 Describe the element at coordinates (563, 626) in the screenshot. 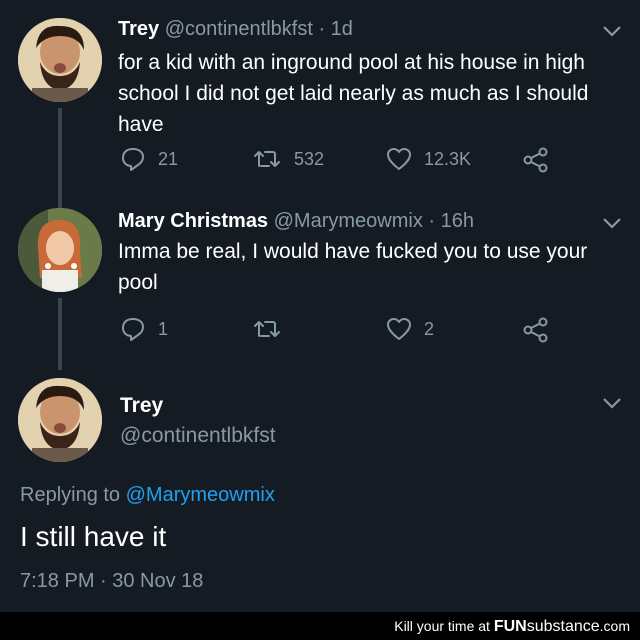

I see `watermark-brand-substance: substance` at that location.